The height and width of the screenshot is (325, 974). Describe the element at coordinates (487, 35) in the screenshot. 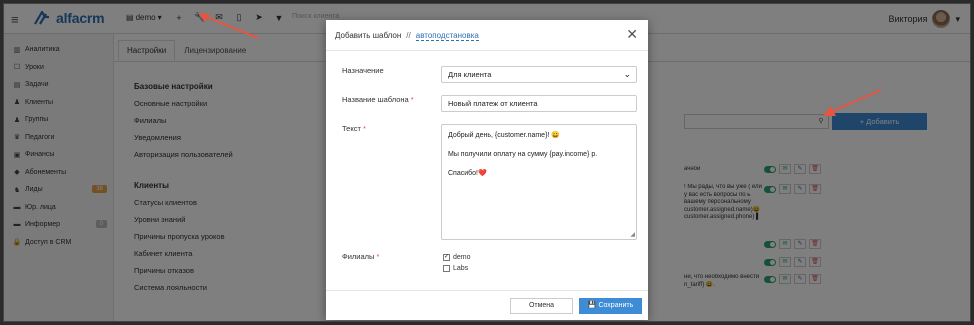

I see `modal-header: Добавить шаблон//автоподстановка ✕` at that location.